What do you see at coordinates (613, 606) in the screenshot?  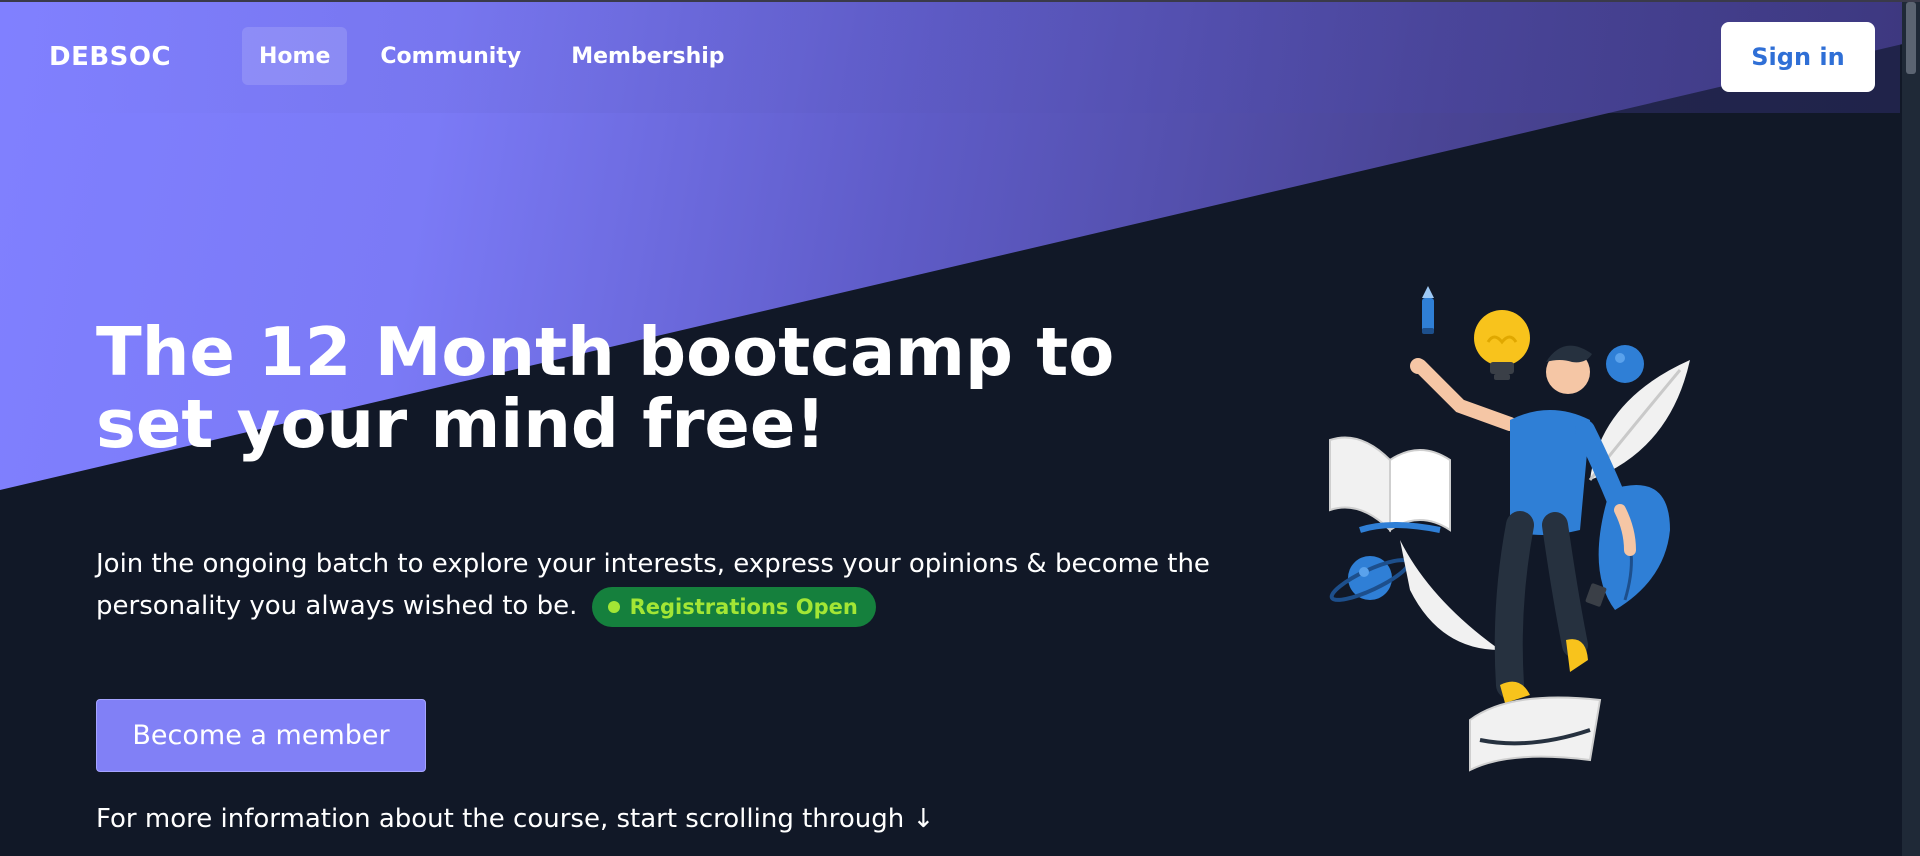 I see `status-dot-icon` at bounding box center [613, 606].